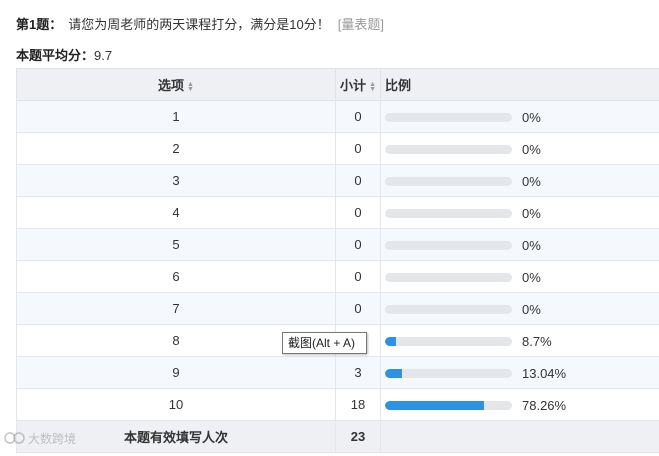 The height and width of the screenshot is (456, 659). I want to click on watermark: 大数跨境, so click(40, 439).